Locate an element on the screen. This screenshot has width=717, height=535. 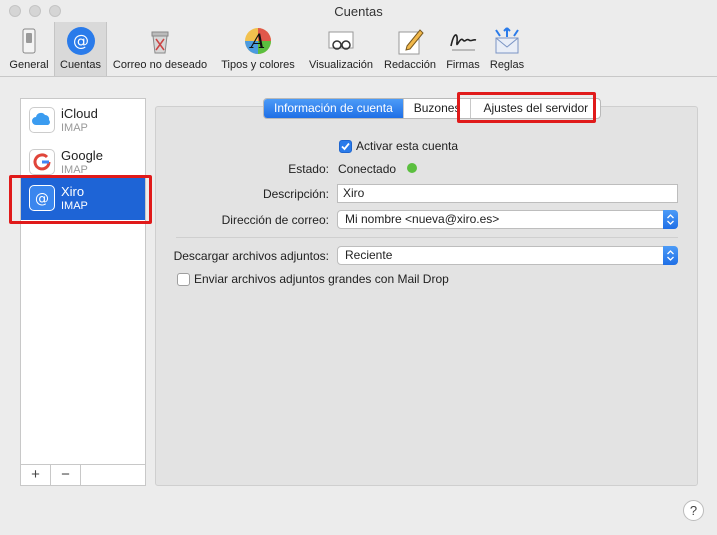
account-xiro: @ Xiro IMAP is located at coordinates (83, 198).